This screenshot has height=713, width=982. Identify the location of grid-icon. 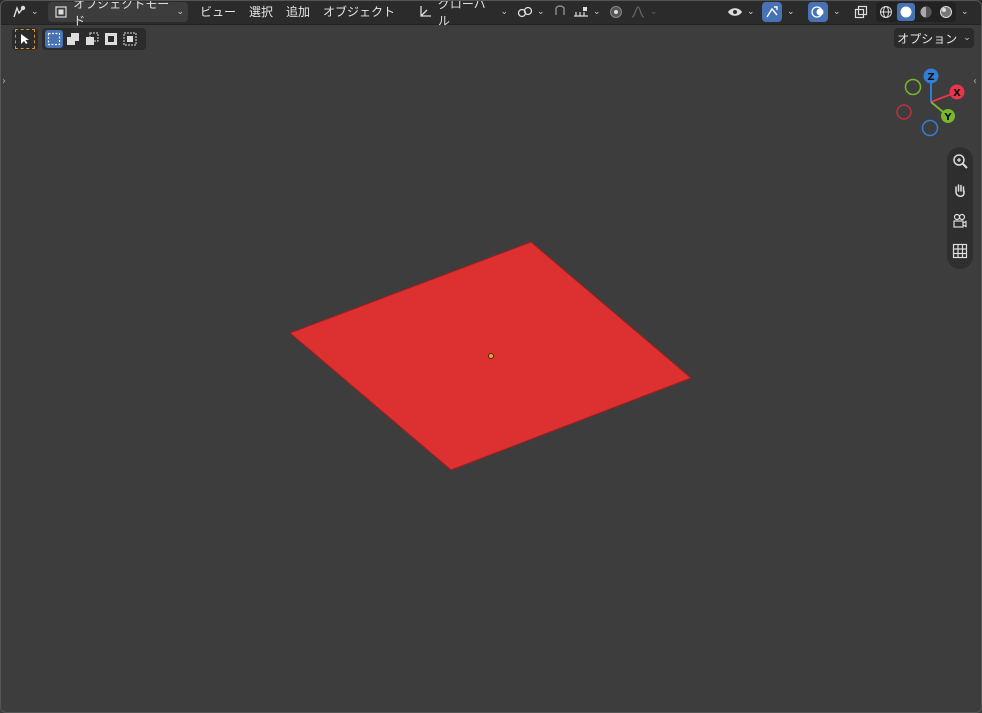
(960, 251).